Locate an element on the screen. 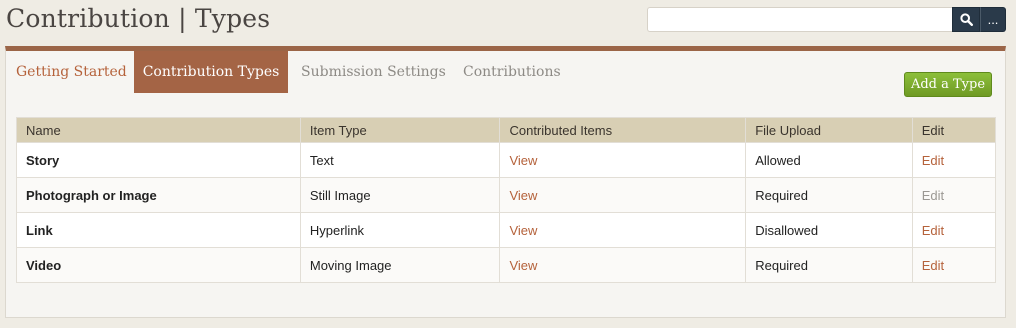  tab-getting-started: Getting Started is located at coordinates (71, 72).